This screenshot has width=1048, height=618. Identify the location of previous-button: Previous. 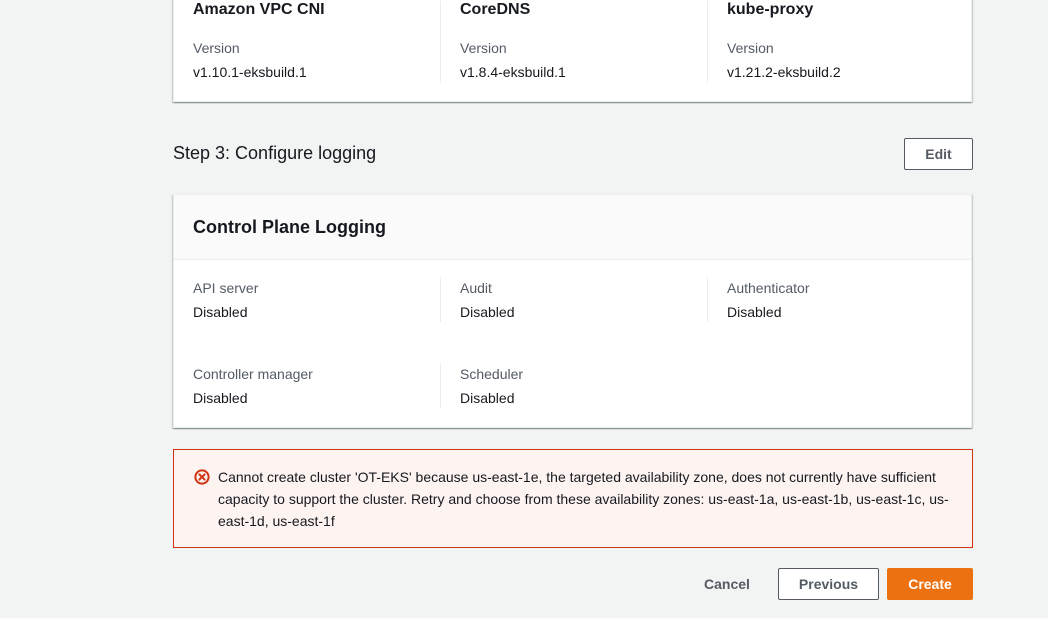
(828, 584).